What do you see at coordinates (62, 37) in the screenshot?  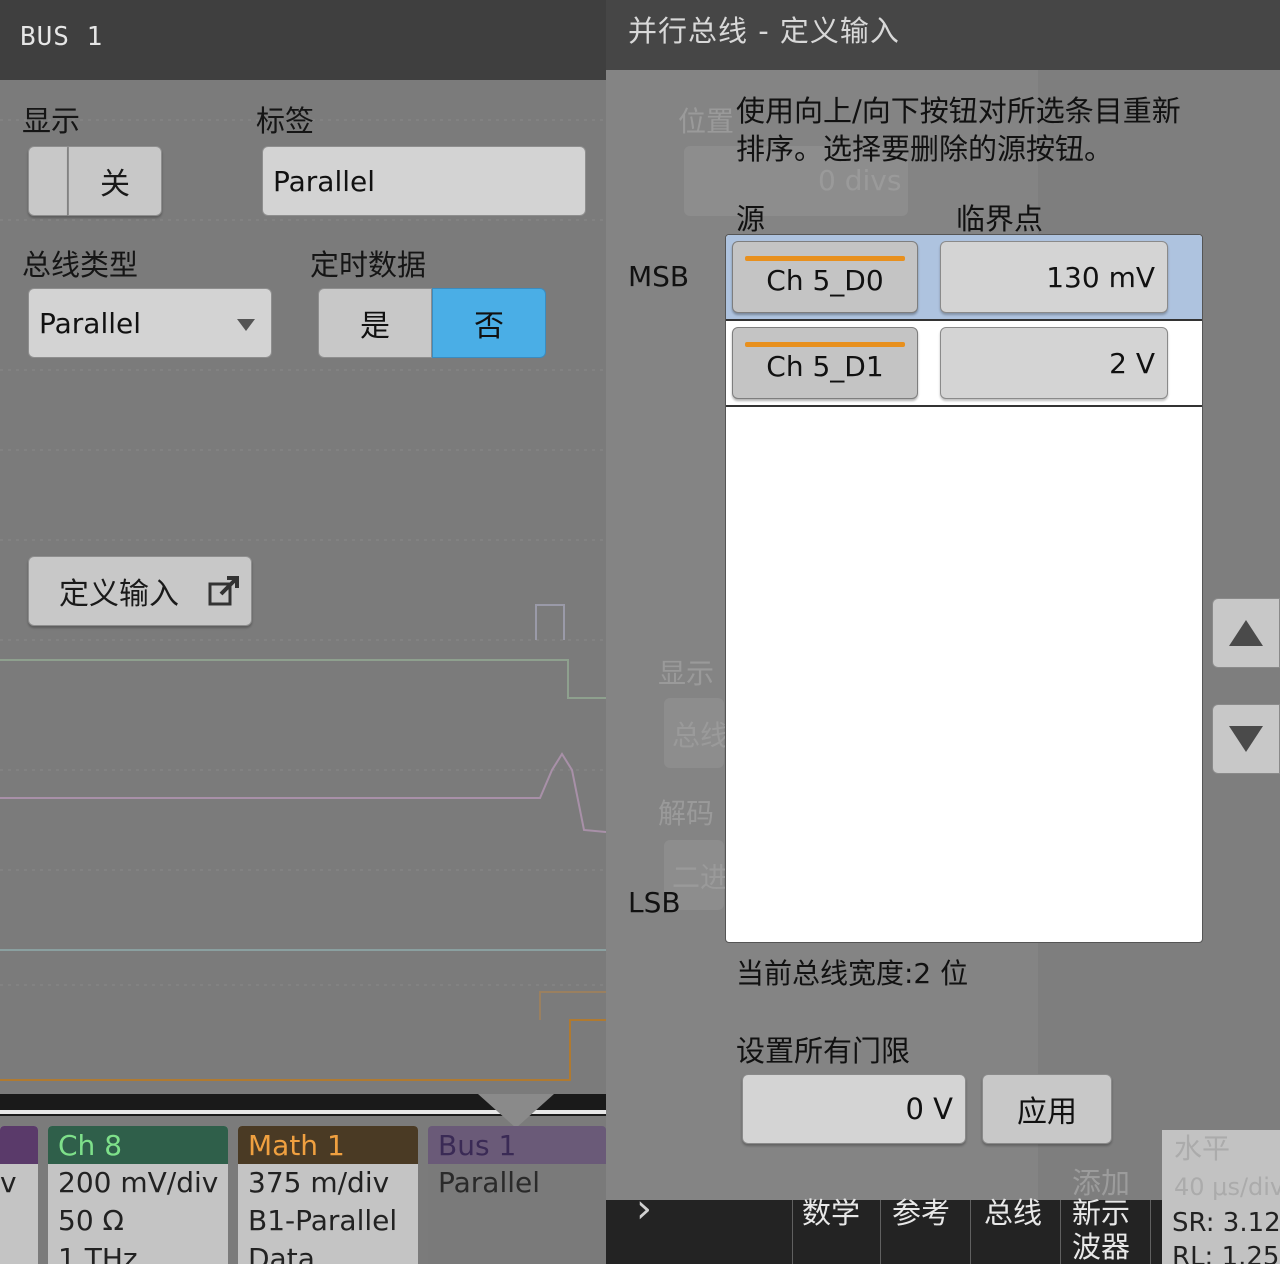 I see `panel-title: BUS 1` at bounding box center [62, 37].